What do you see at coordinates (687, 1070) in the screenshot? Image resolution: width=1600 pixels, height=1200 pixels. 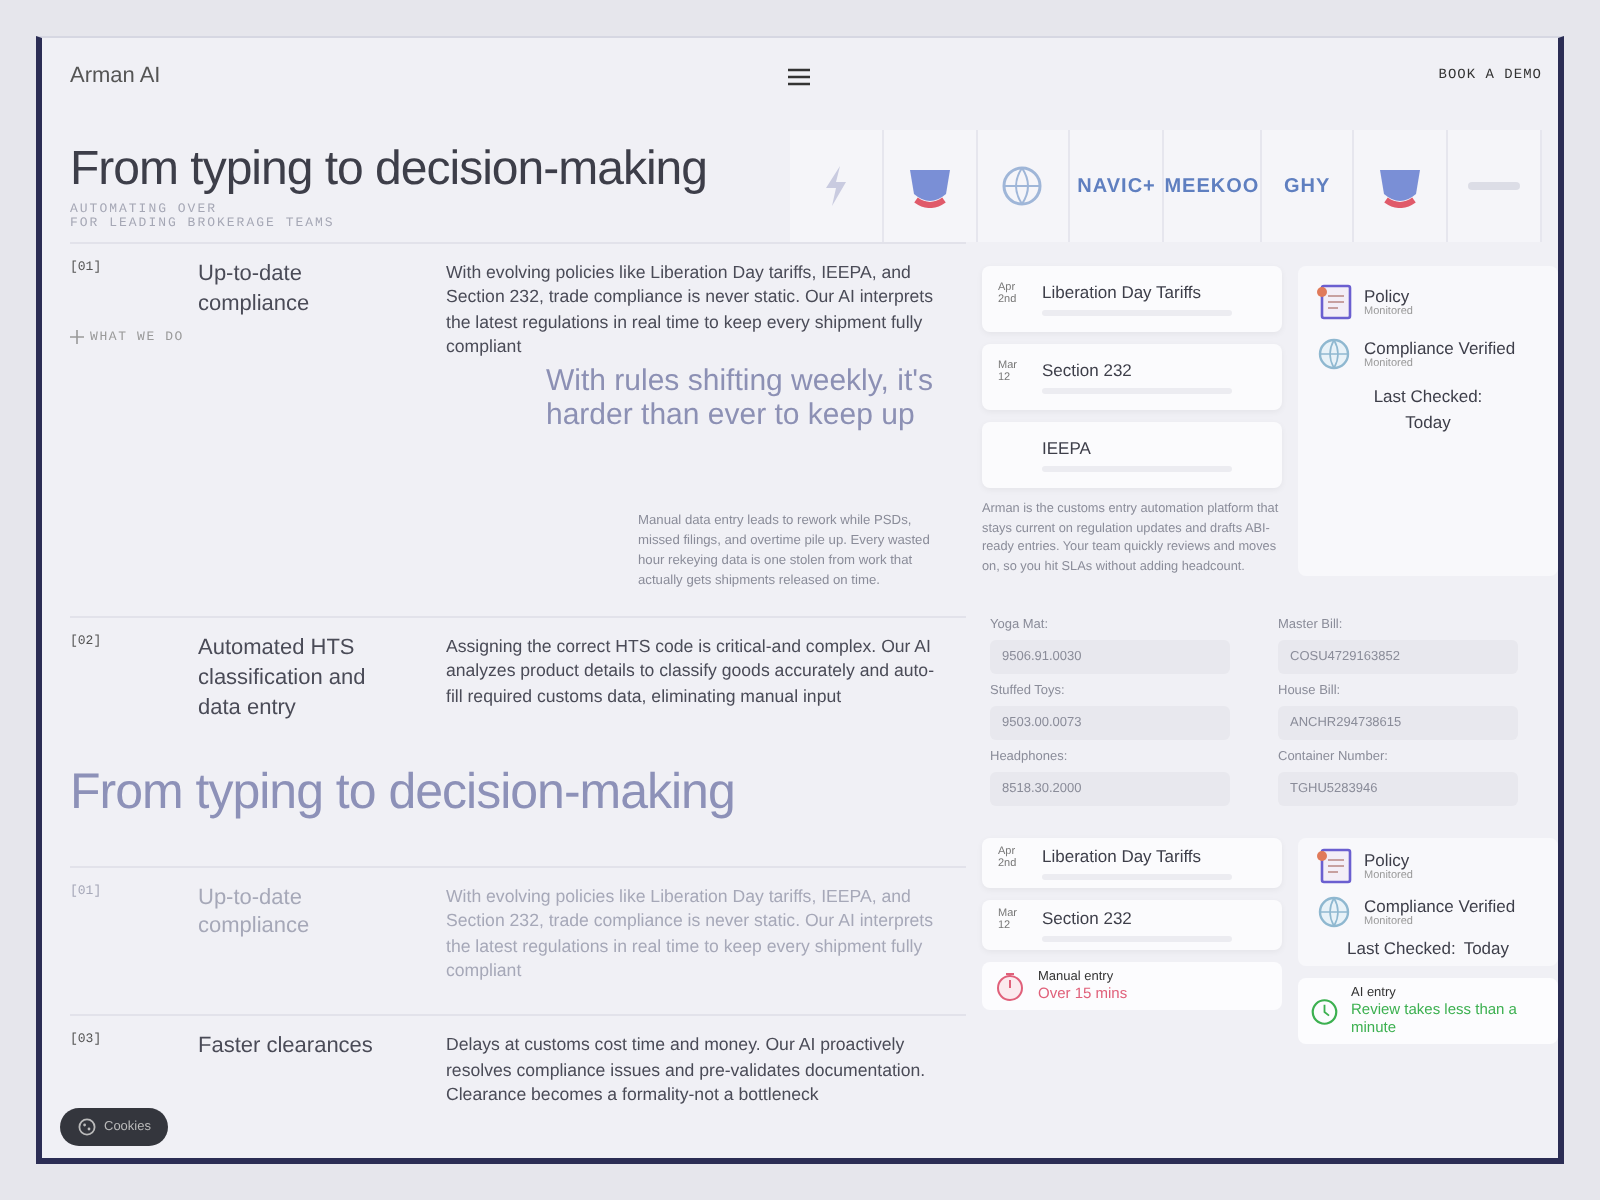 I see `feature-description: Delays at customs cost time and money. Our AI proactively resolves compliance issues and pre-validates documentation. Clearance becomes a formality-not a bottleneck` at bounding box center [687, 1070].